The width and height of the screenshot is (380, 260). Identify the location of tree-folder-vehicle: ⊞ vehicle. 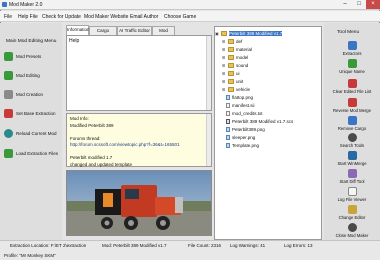
(236, 89).